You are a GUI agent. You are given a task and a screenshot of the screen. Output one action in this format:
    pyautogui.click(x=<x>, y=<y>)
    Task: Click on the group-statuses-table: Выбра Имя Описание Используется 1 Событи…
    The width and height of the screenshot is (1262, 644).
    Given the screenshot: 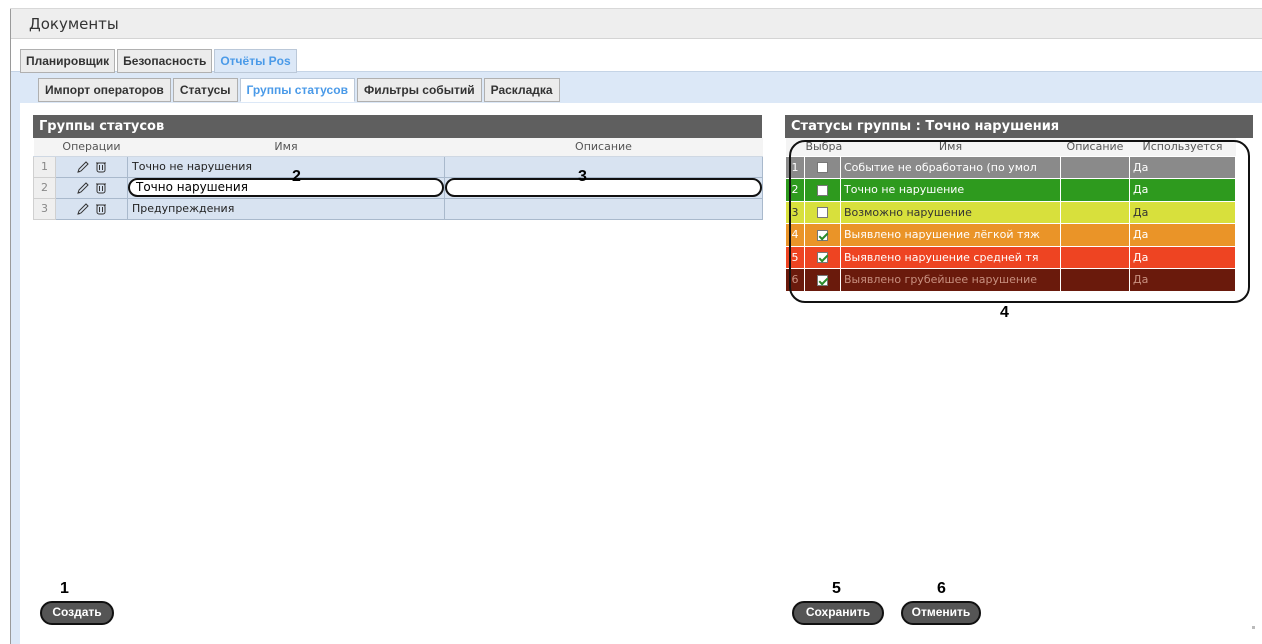 What is the action you would take?
    pyautogui.click(x=1010, y=215)
    